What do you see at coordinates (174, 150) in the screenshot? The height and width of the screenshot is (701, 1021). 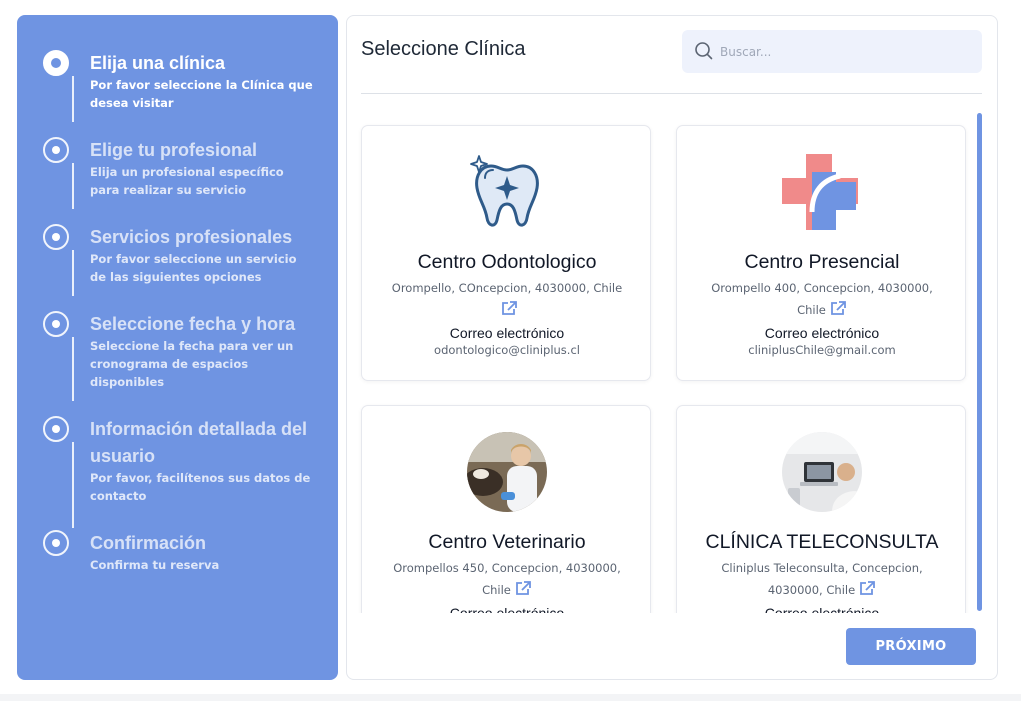 I see `step-title: Elige tu profesional` at bounding box center [174, 150].